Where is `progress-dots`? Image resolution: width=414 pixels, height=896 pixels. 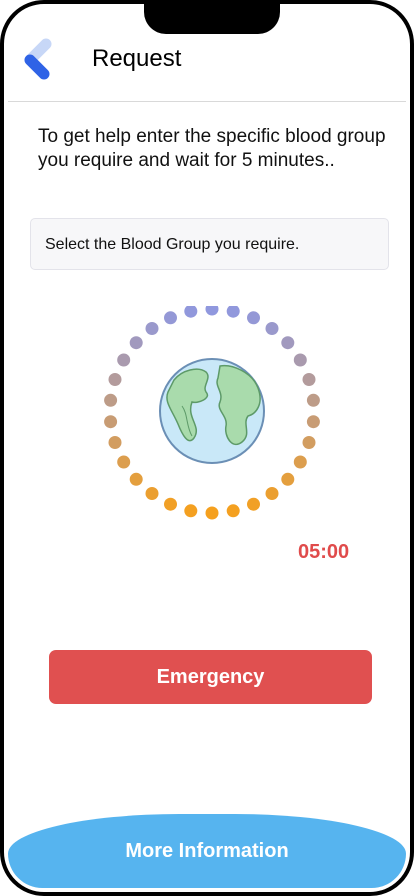
progress-dots is located at coordinates (212, 411).